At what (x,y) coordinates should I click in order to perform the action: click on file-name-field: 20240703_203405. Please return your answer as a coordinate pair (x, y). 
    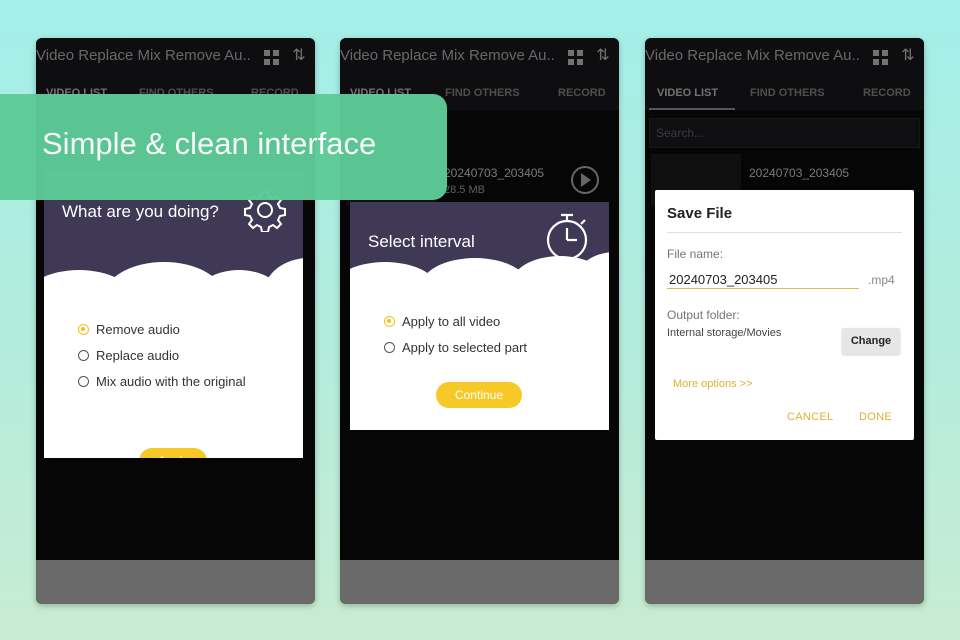
    Looking at the image, I should click on (723, 279).